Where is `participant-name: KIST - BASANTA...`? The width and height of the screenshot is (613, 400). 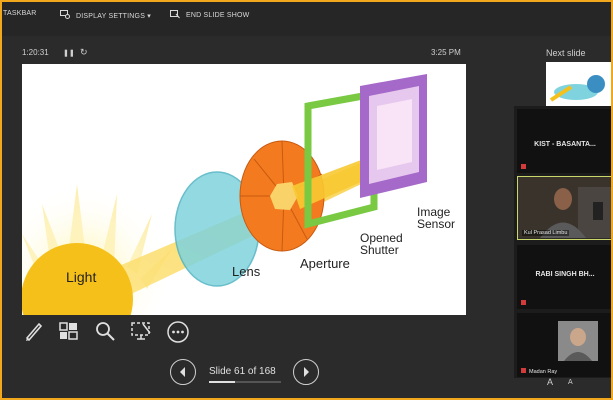 participant-name: KIST - BASANTA... is located at coordinates (565, 144).